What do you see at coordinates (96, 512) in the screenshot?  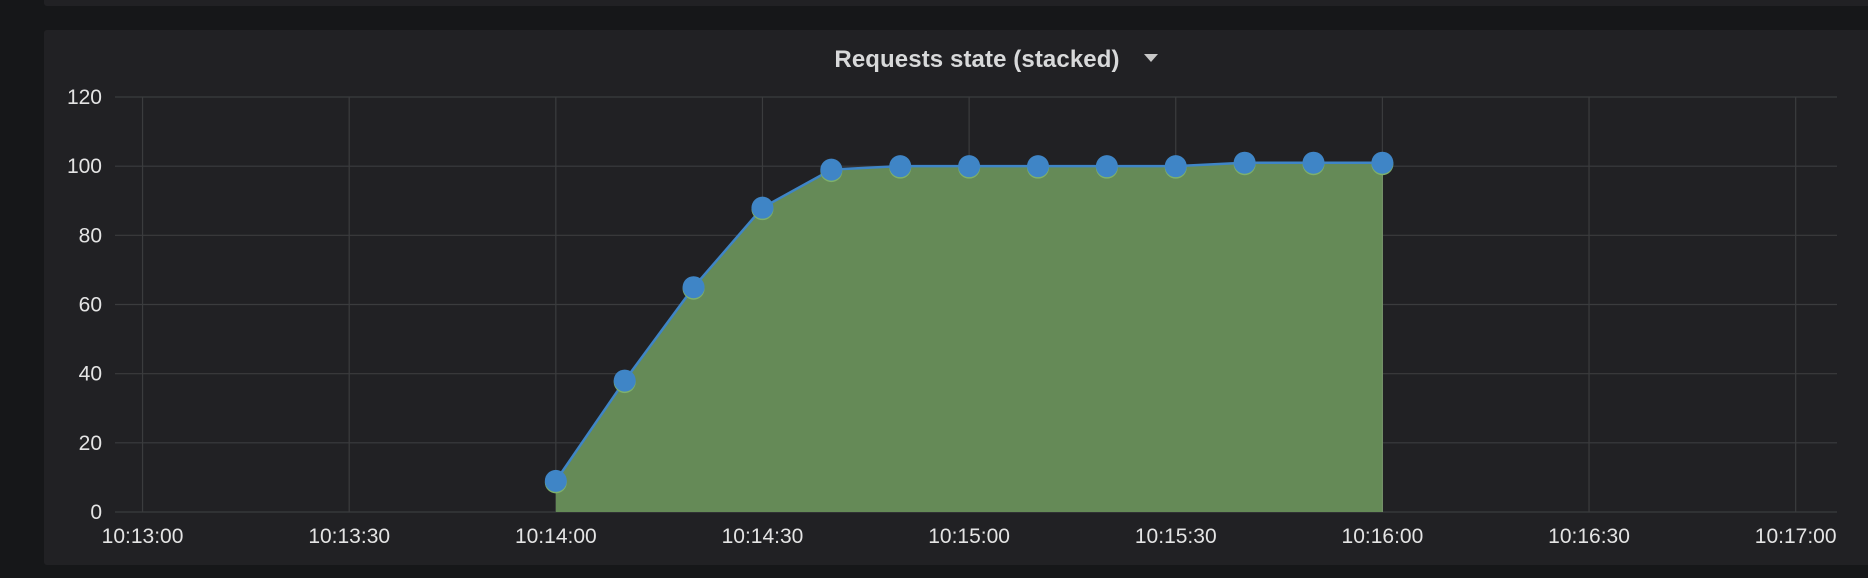 I see `y-tick-label: 0` at bounding box center [96, 512].